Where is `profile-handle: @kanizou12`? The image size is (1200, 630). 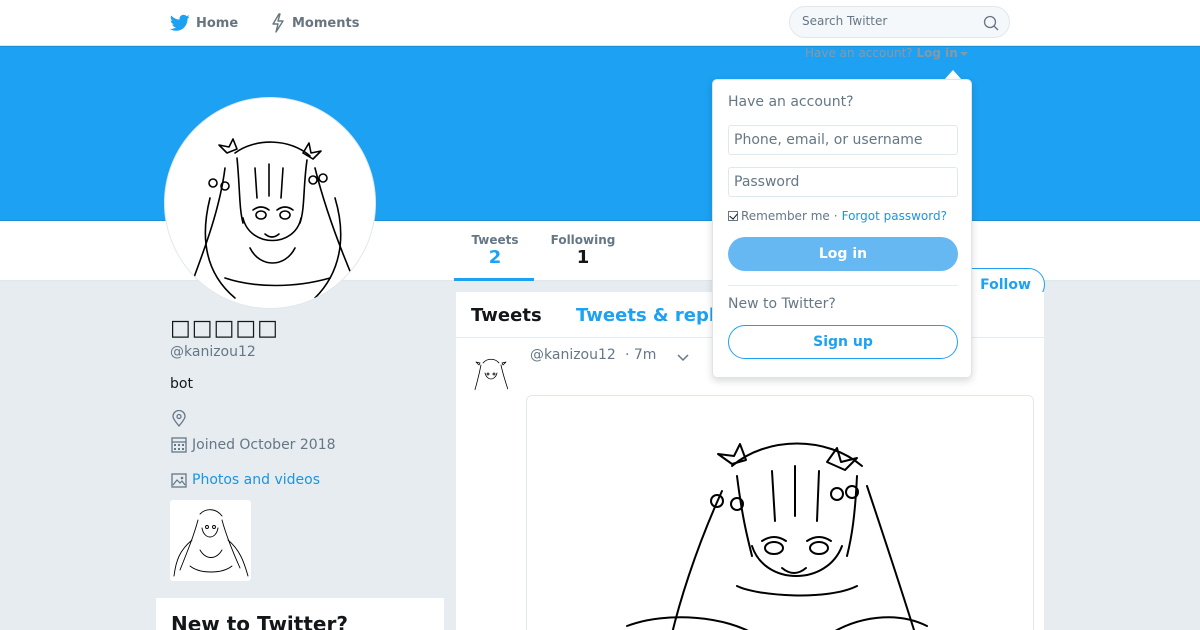 profile-handle: @kanizou12 is located at coordinates (213, 352).